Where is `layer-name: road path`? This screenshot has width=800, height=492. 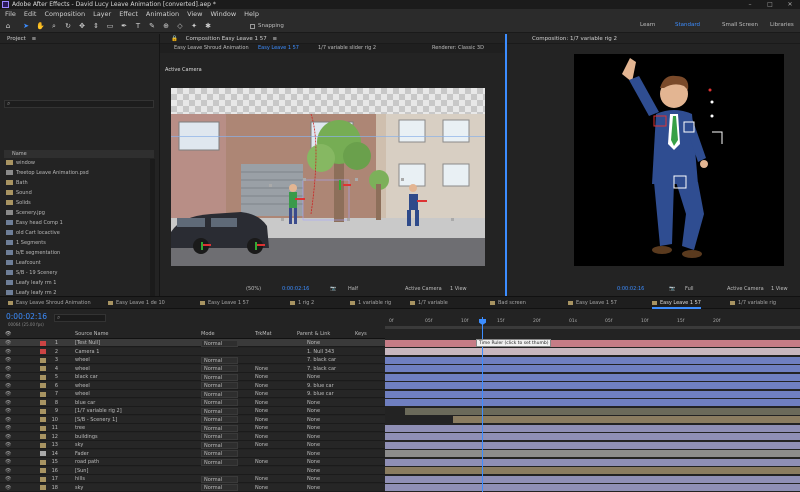 layer-name: road path is located at coordinates (87, 462).